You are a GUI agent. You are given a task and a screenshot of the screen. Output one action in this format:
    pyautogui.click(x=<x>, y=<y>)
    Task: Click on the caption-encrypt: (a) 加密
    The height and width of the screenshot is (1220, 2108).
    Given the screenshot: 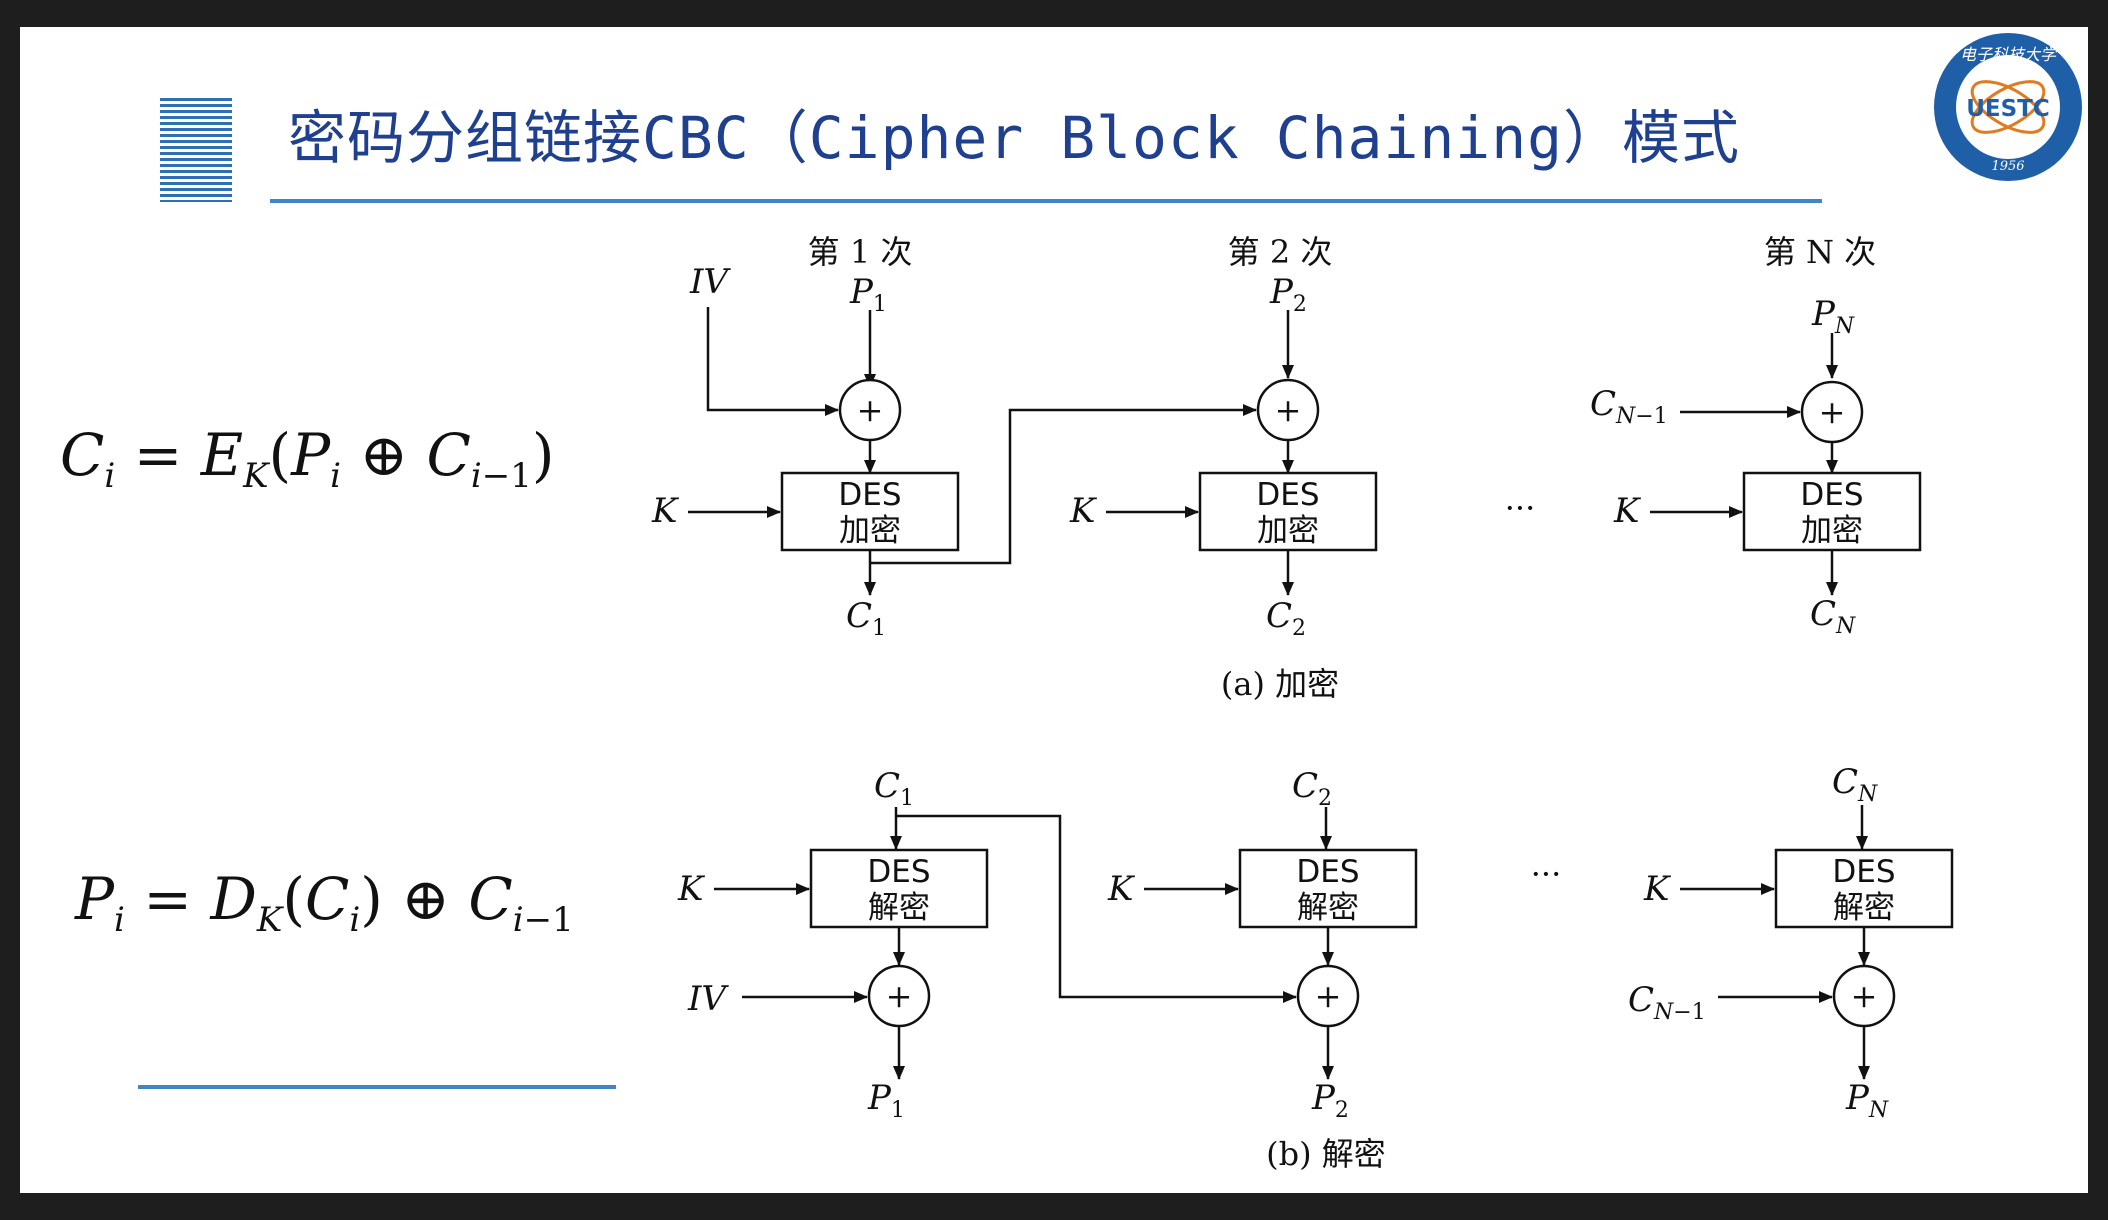 What is the action you would take?
    pyautogui.click(x=1280, y=684)
    